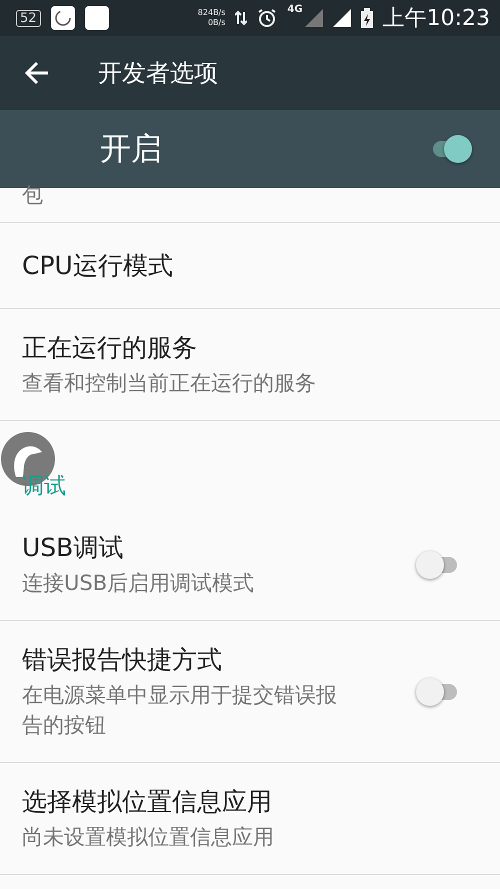 The width and height of the screenshot is (500, 889). Describe the element at coordinates (436, 19) in the screenshot. I see `clock: 上午10:23` at that location.